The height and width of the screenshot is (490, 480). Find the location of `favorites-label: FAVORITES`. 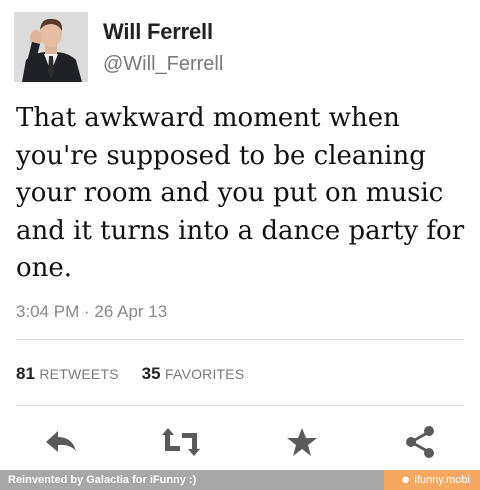

favorites-label: FAVORITES is located at coordinates (204, 374).